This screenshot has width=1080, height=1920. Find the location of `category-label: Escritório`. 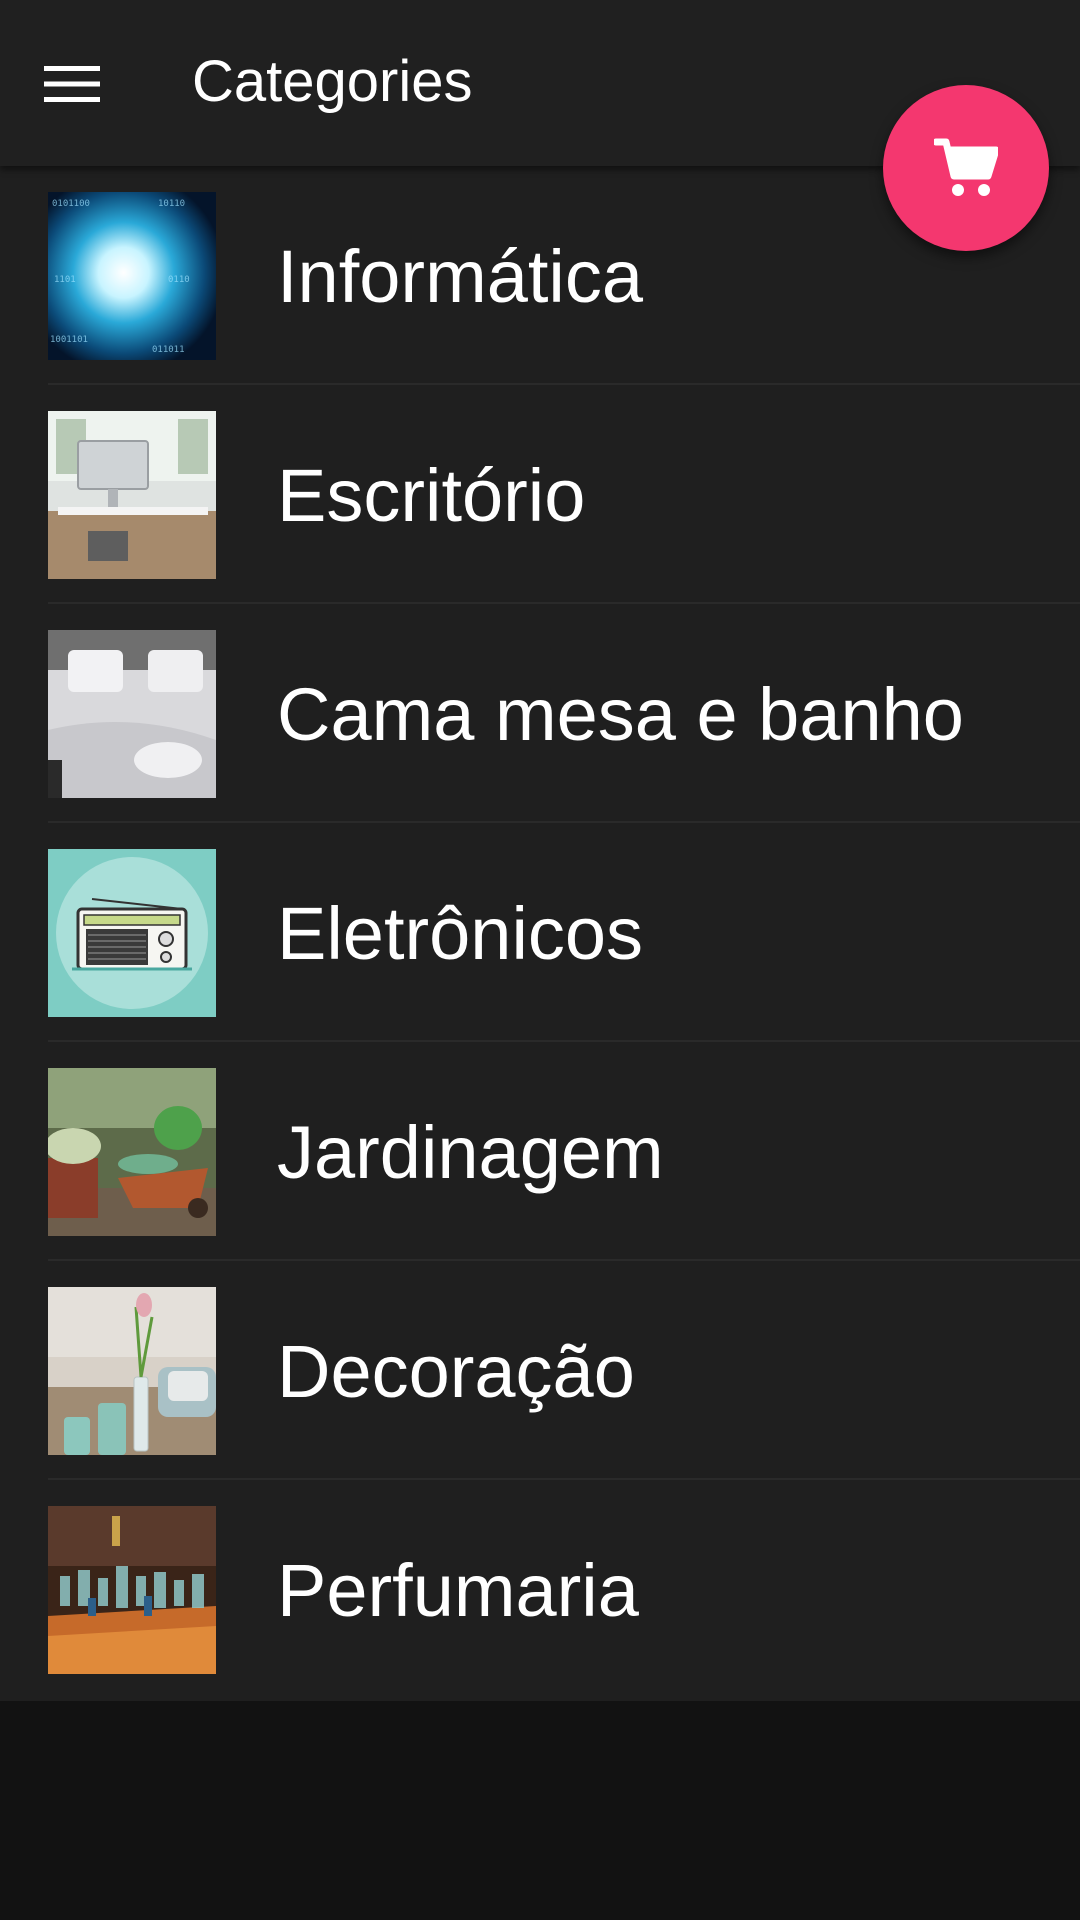

category-label: Escritório is located at coordinates (431, 495).